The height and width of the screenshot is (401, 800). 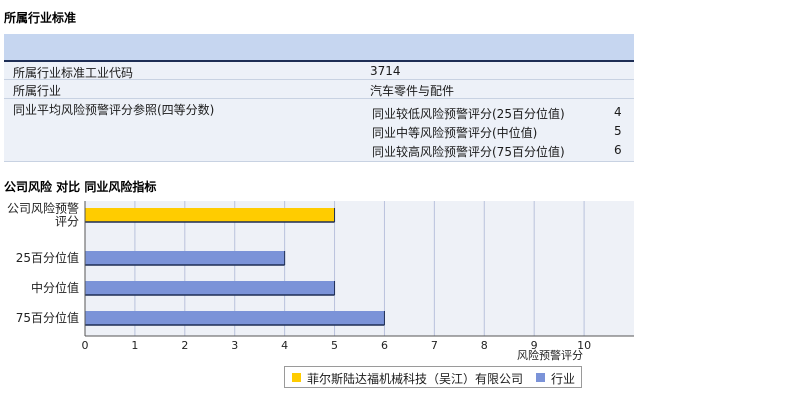 What do you see at coordinates (563, 379) in the screenshot?
I see `legend-label-industry: 行业` at bounding box center [563, 379].